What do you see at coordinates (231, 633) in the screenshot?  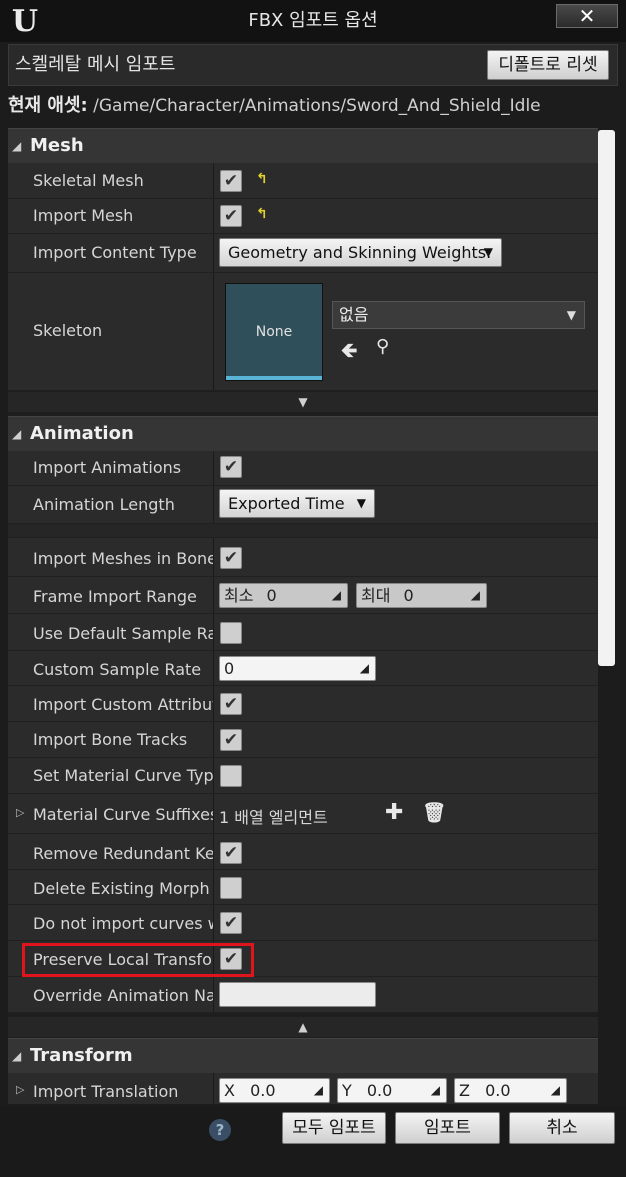 I see `use-default-sample-rate-checkbox` at bounding box center [231, 633].